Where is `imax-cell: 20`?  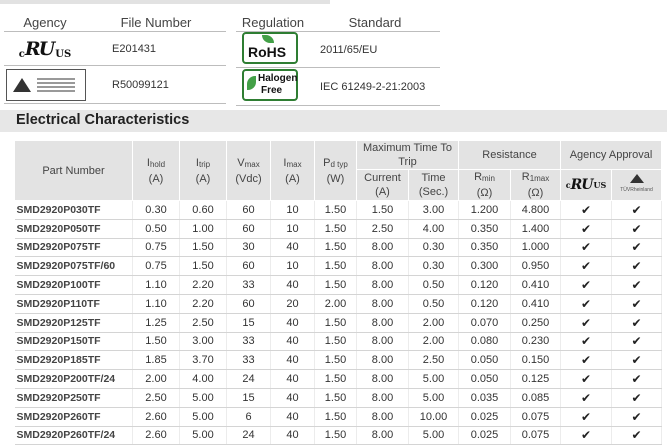 imax-cell: 20 is located at coordinates (292, 304).